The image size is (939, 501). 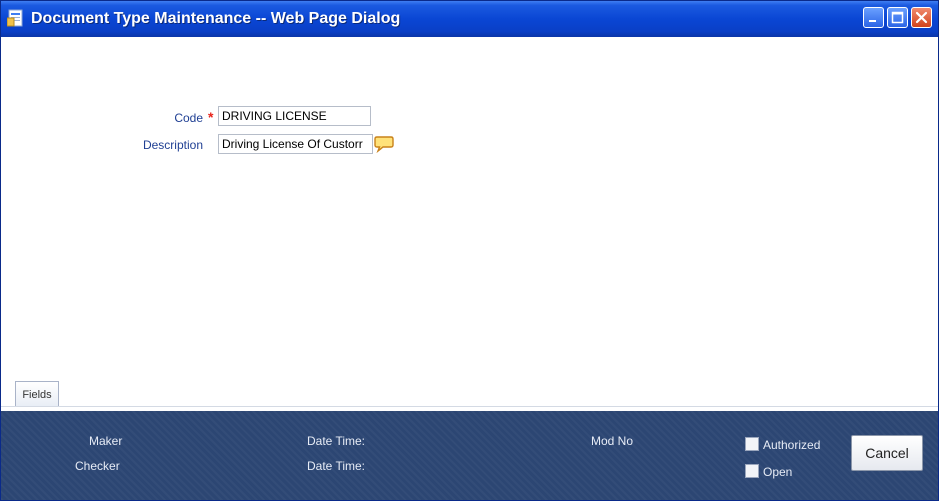 I want to click on close-icon, so click(x=921, y=17).